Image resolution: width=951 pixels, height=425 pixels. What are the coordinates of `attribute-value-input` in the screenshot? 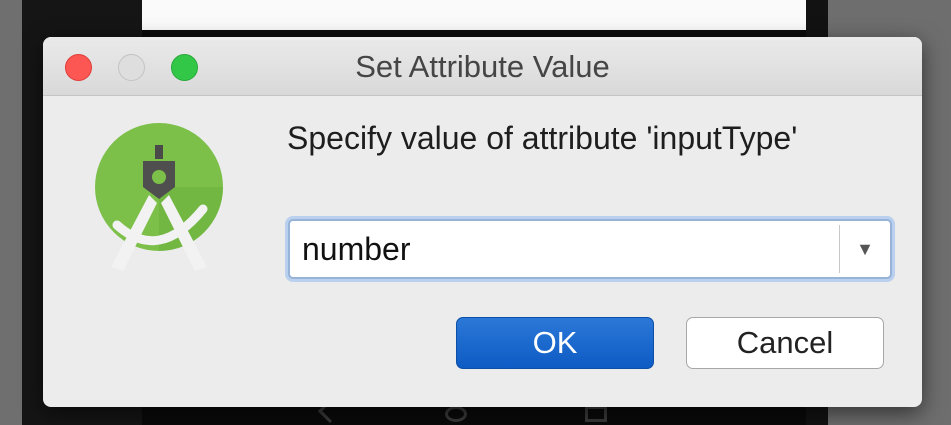 It's located at (564, 249).